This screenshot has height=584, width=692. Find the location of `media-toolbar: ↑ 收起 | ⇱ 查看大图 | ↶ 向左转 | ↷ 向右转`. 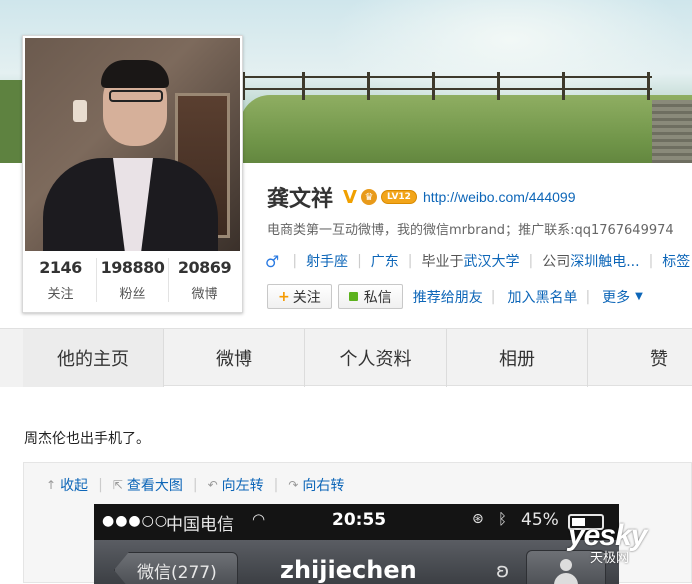

media-toolbar: ↑ 收起 | ⇱ 查看大图 | ↶ 向左转 | ↷ 向右转 is located at coordinates (195, 485).